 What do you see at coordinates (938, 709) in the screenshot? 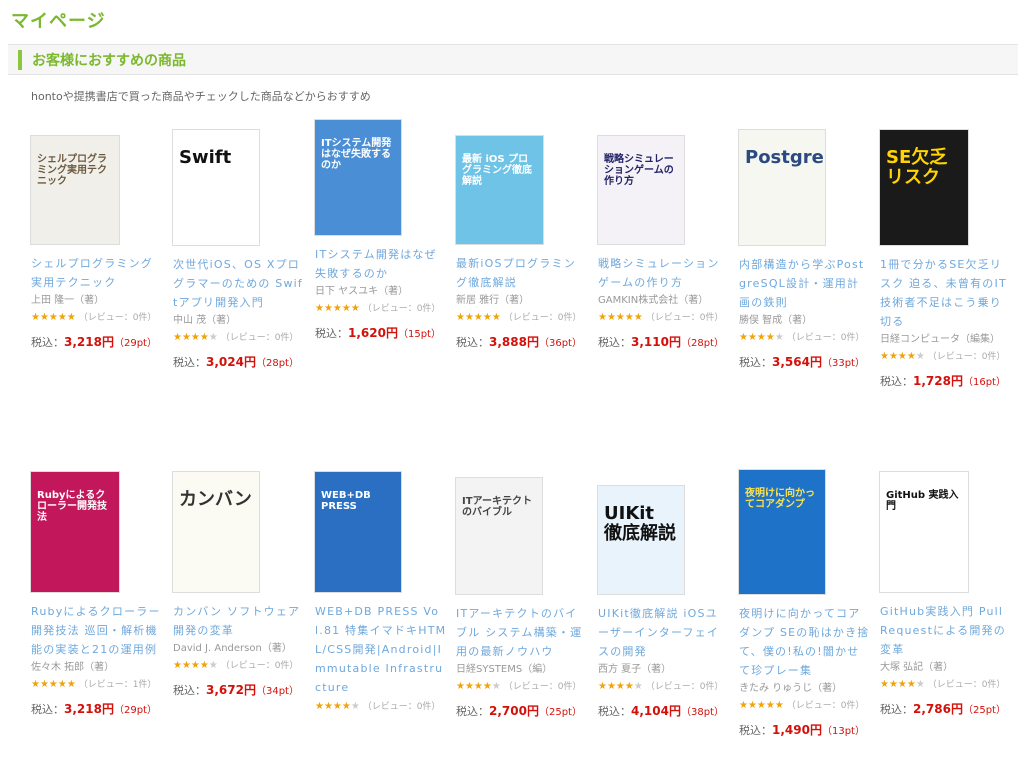
I see `price-value: 2,786円` at bounding box center [938, 709].